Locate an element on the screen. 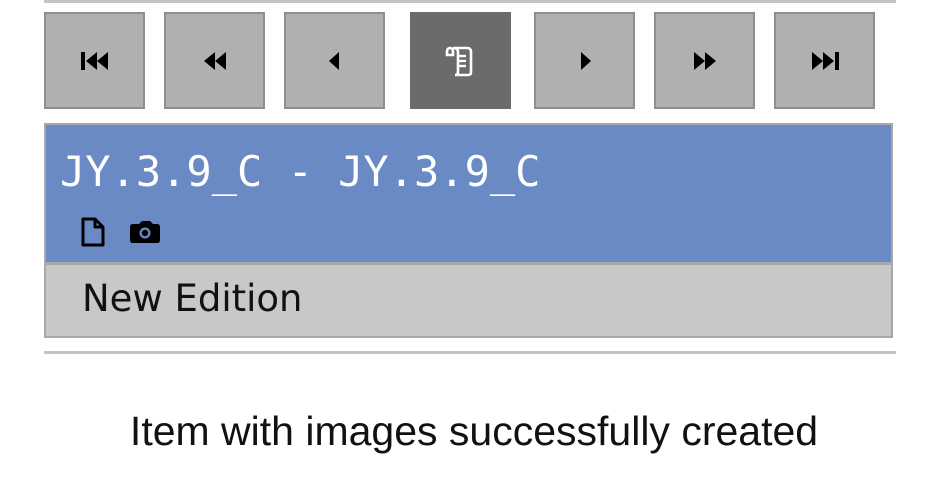  fast-forward-button is located at coordinates (704, 60).